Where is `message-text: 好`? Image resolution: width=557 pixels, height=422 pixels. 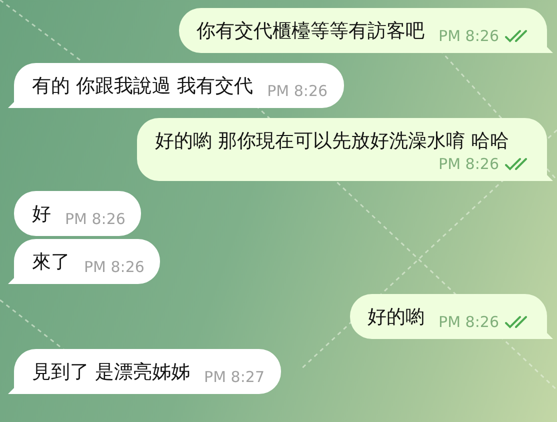
message-text: 好 is located at coordinates (41, 214).